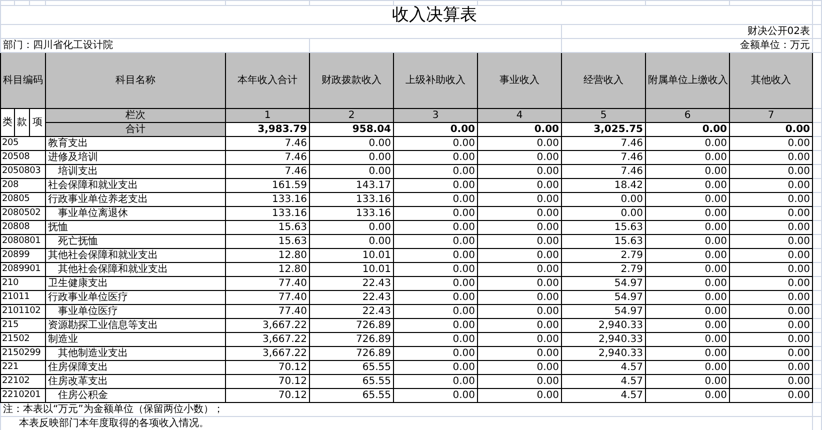 This screenshot has width=822, height=430. What do you see at coordinates (352, 297) in the screenshot?
I see `table-cell: 22.43` at bounding box center [352, 297].